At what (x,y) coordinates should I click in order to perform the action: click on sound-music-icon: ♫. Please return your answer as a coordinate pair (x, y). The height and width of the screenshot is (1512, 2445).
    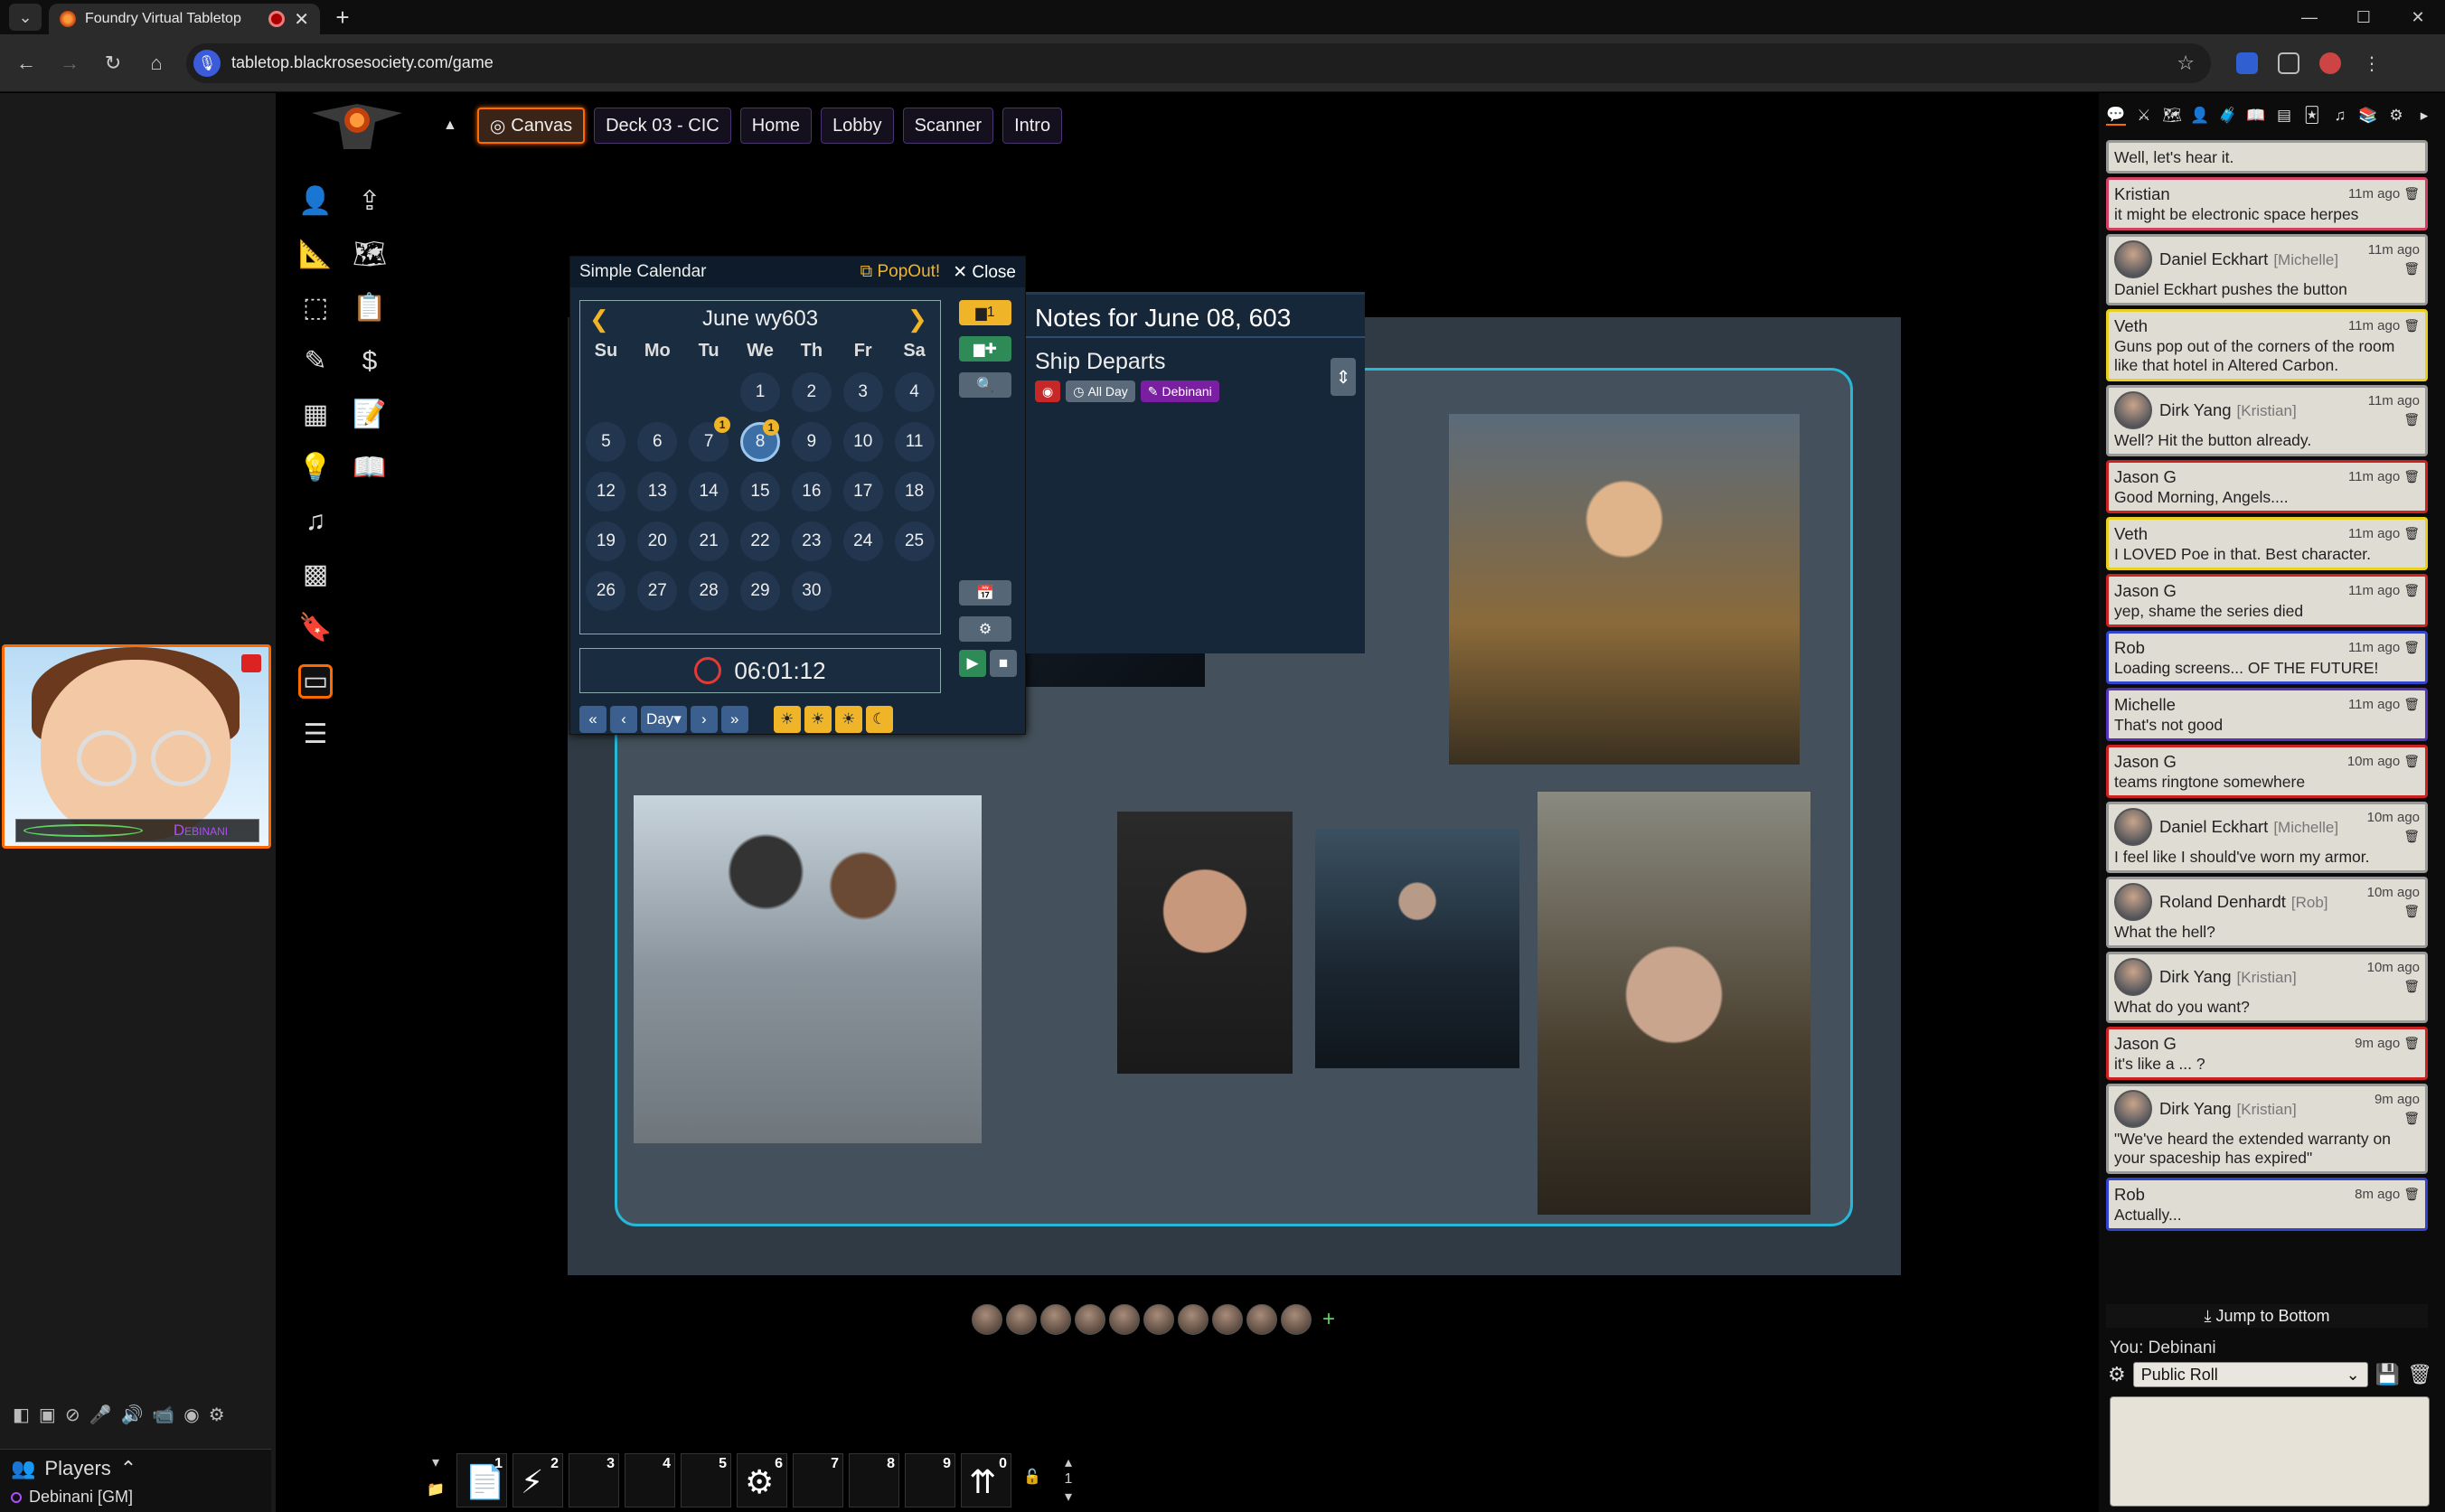
    Looking at the image, I should click on (315, 521).